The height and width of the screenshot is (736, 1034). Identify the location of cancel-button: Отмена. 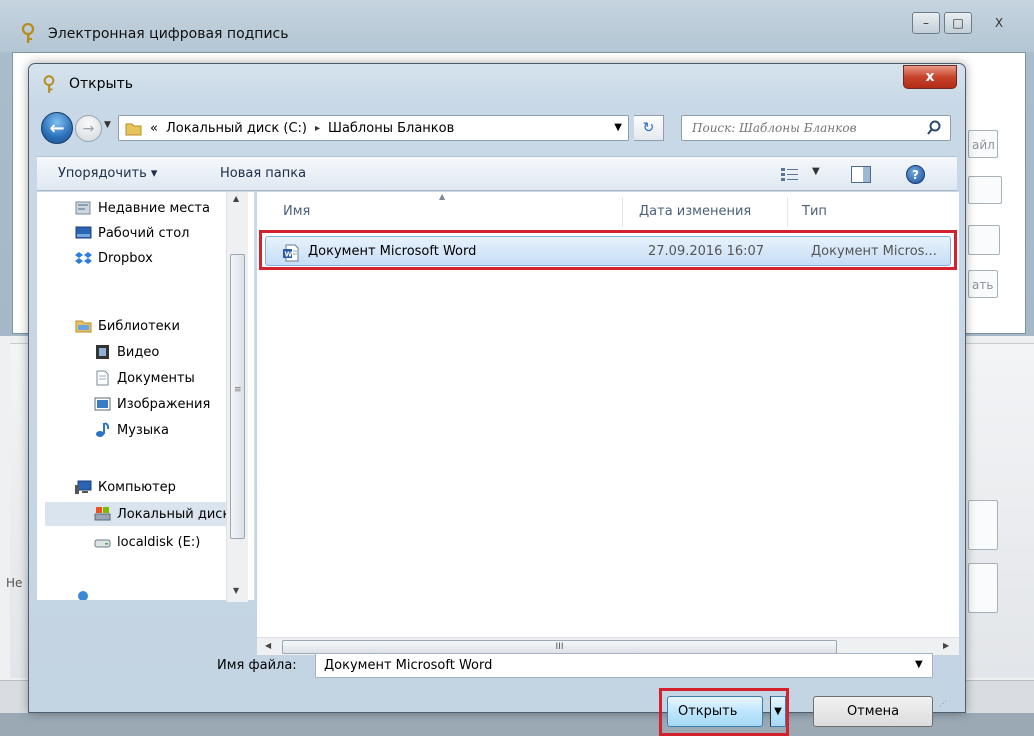
(873, 711).